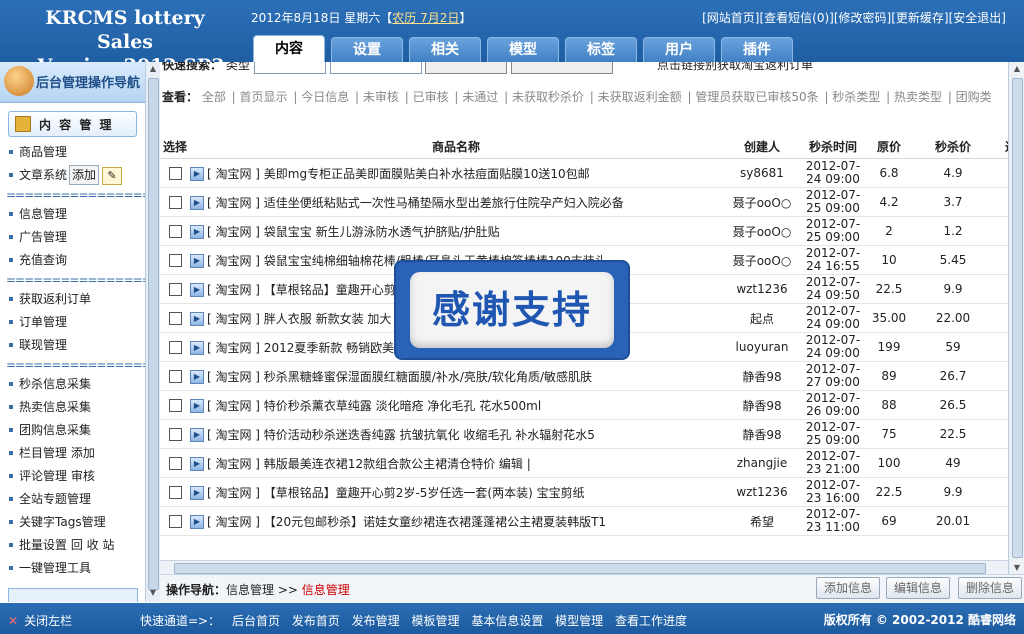 This screenshot has width=1024, height=634. Describe the element at coordinates (396, 493) in the screenshot. I see `row-name-link: [ 淘宝网 ] 【草根铭品】童趣开心剪2岁-5岁任选一套(两本装) 宝宝剪纸` at that location.